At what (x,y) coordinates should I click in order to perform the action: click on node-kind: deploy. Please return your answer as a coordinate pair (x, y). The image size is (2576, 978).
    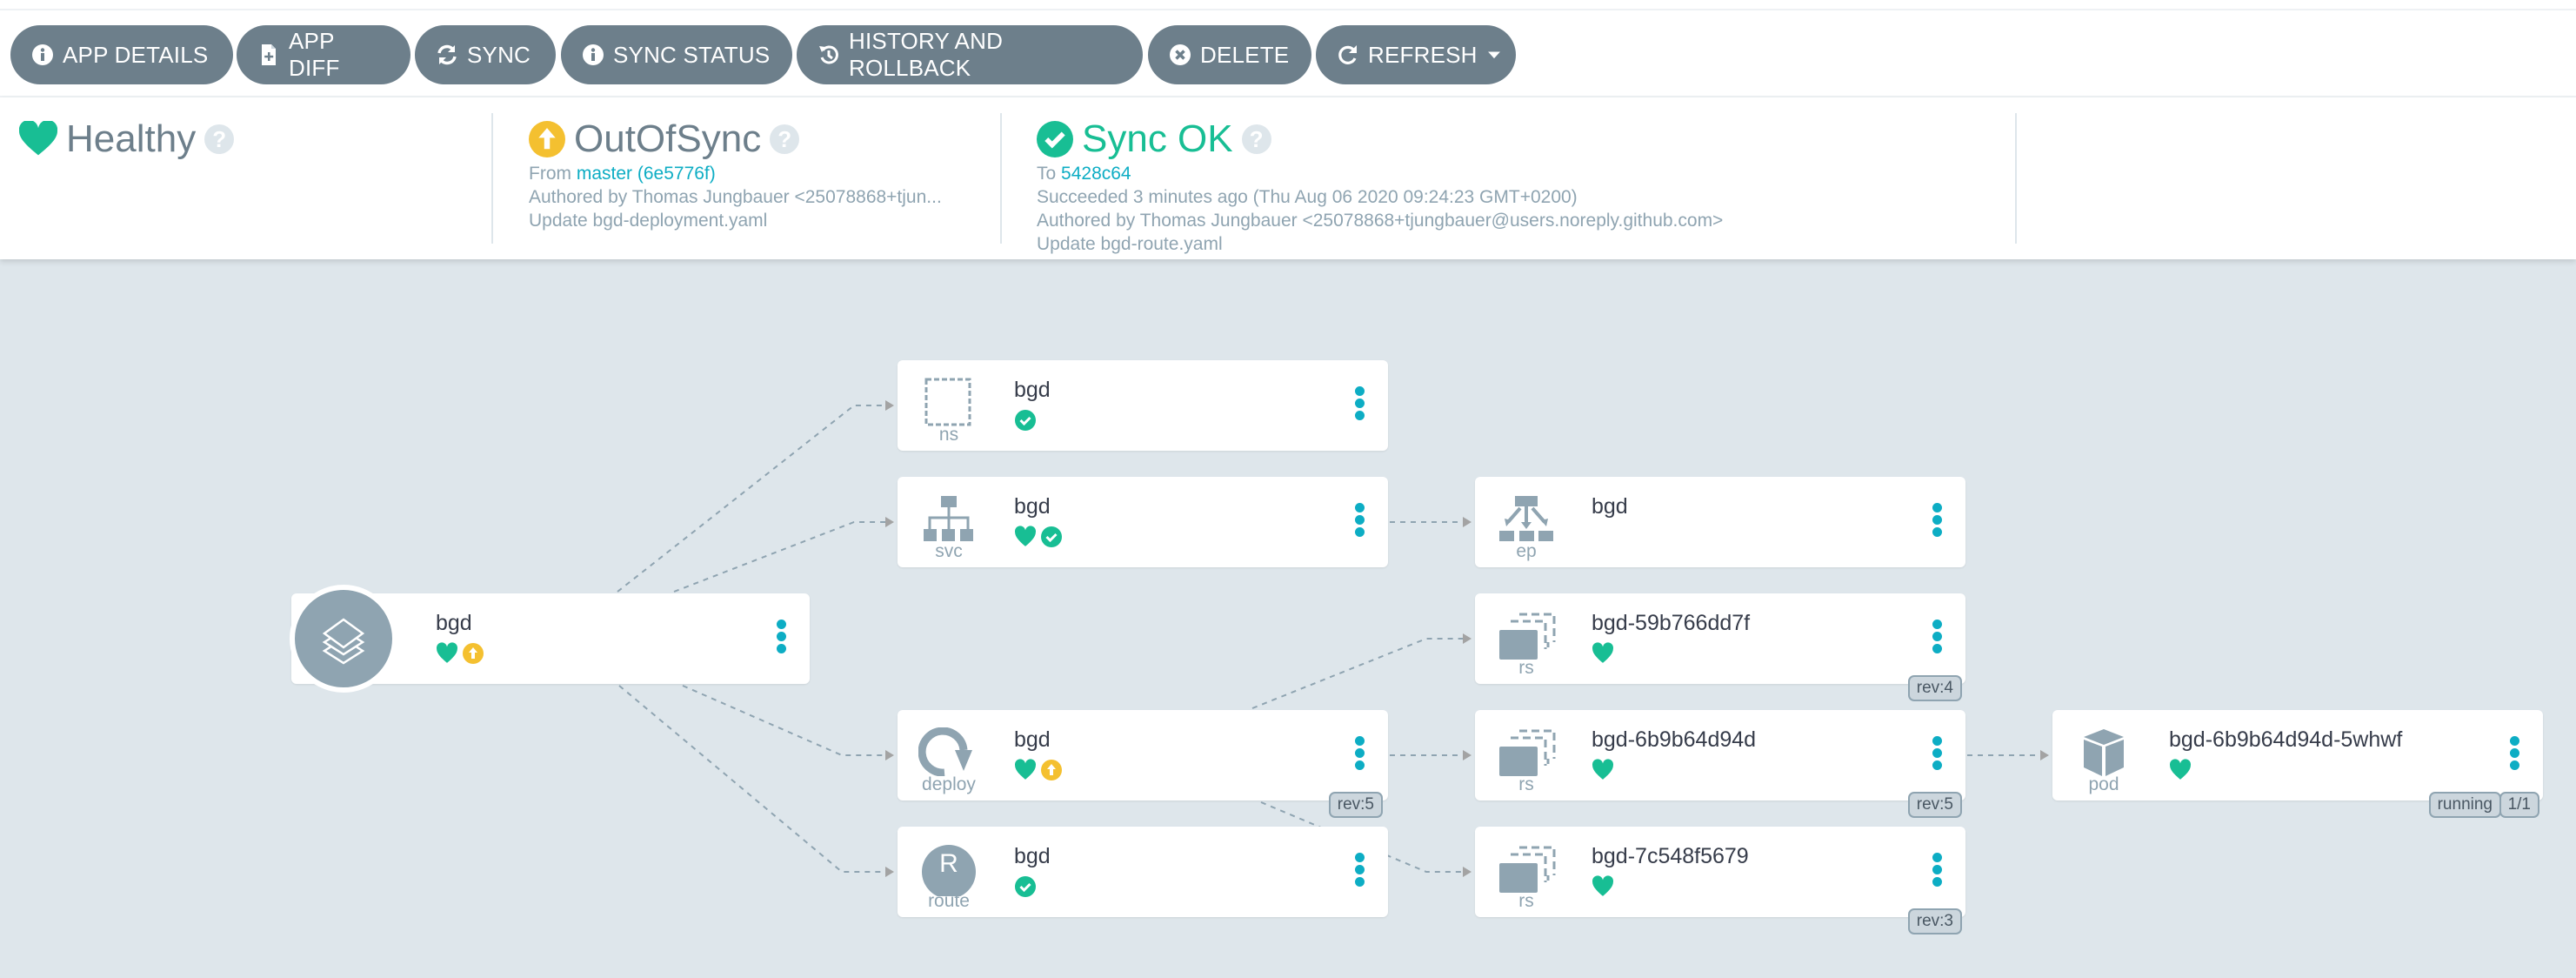
    Looking at the image, I should click on (949, 784).